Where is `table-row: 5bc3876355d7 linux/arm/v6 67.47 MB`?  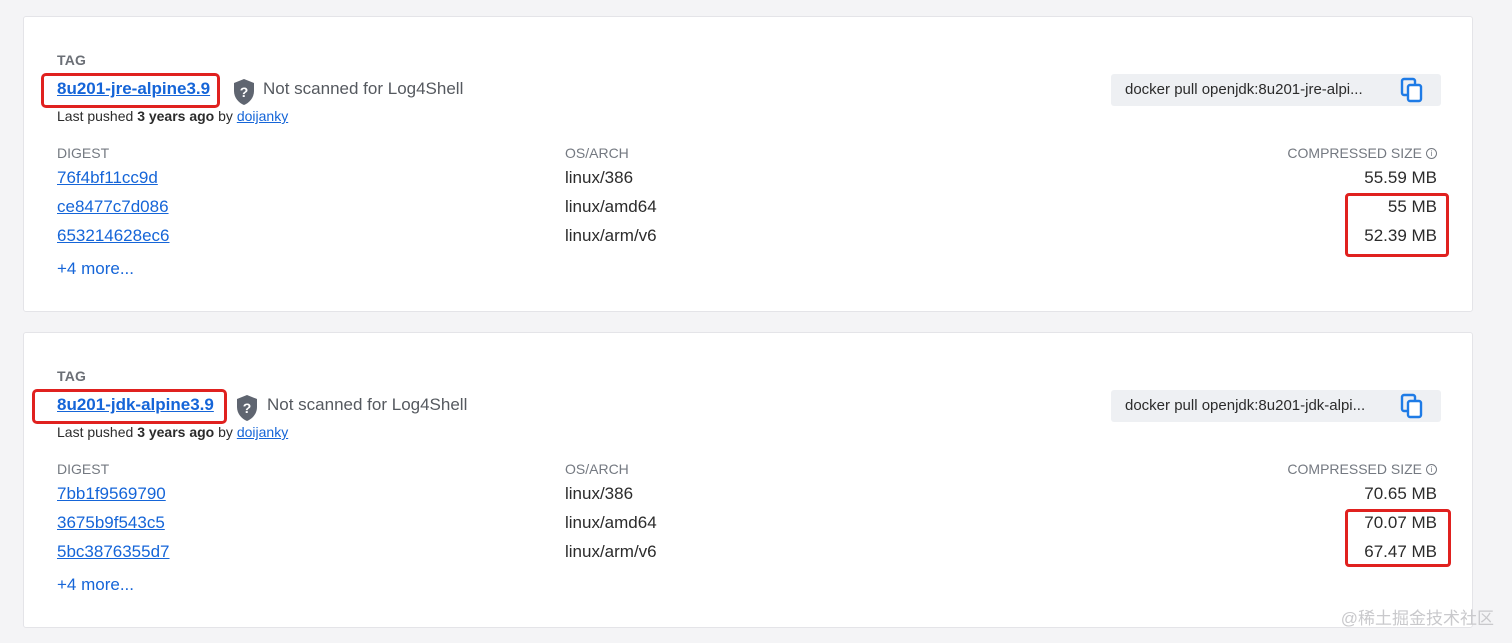
table-row: 5bc3876355d7 linux/arm/v6 67.47 MB is located at coordinates (748, 556).